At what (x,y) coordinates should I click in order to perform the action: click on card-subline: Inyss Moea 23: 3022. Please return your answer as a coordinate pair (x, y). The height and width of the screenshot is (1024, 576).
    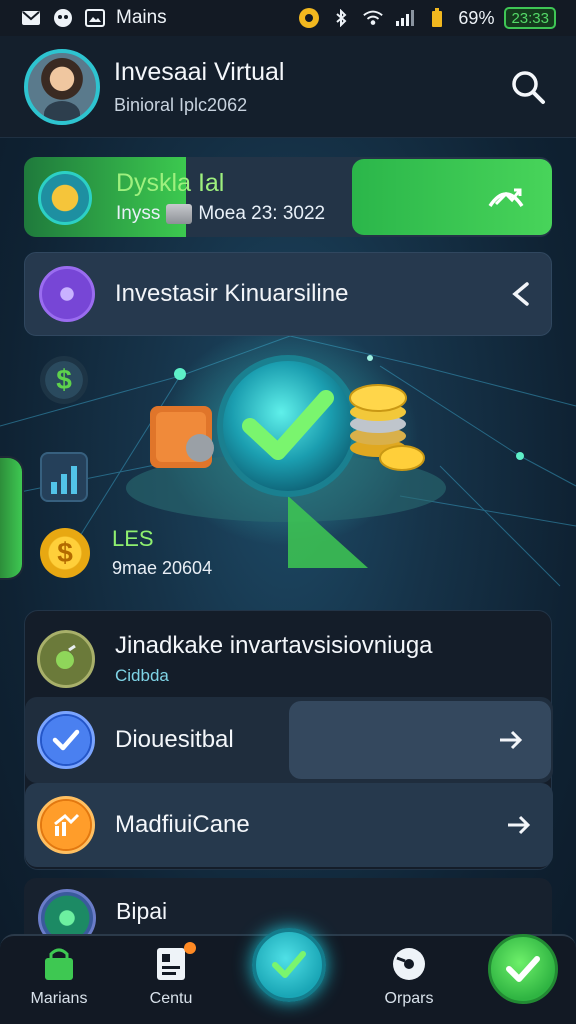
    Looking at the image, I should click on (220, 214).